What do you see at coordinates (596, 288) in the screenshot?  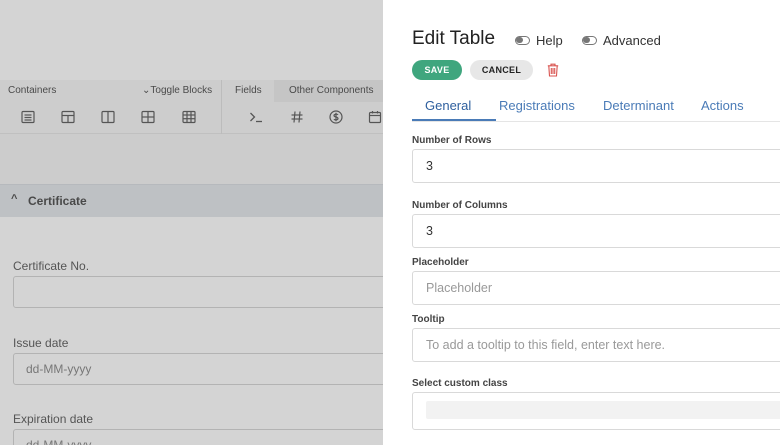 I see `placeholder-input: Placeholder` at bounding box center [596, 288].